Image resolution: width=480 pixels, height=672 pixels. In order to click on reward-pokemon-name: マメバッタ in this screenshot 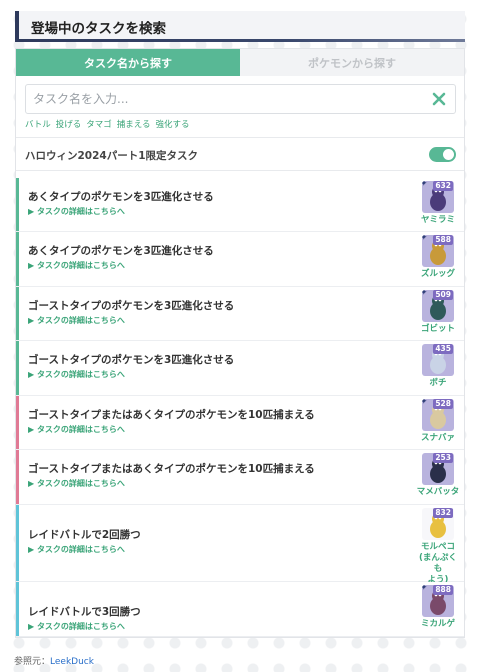, I will do `click(438, 492)`.